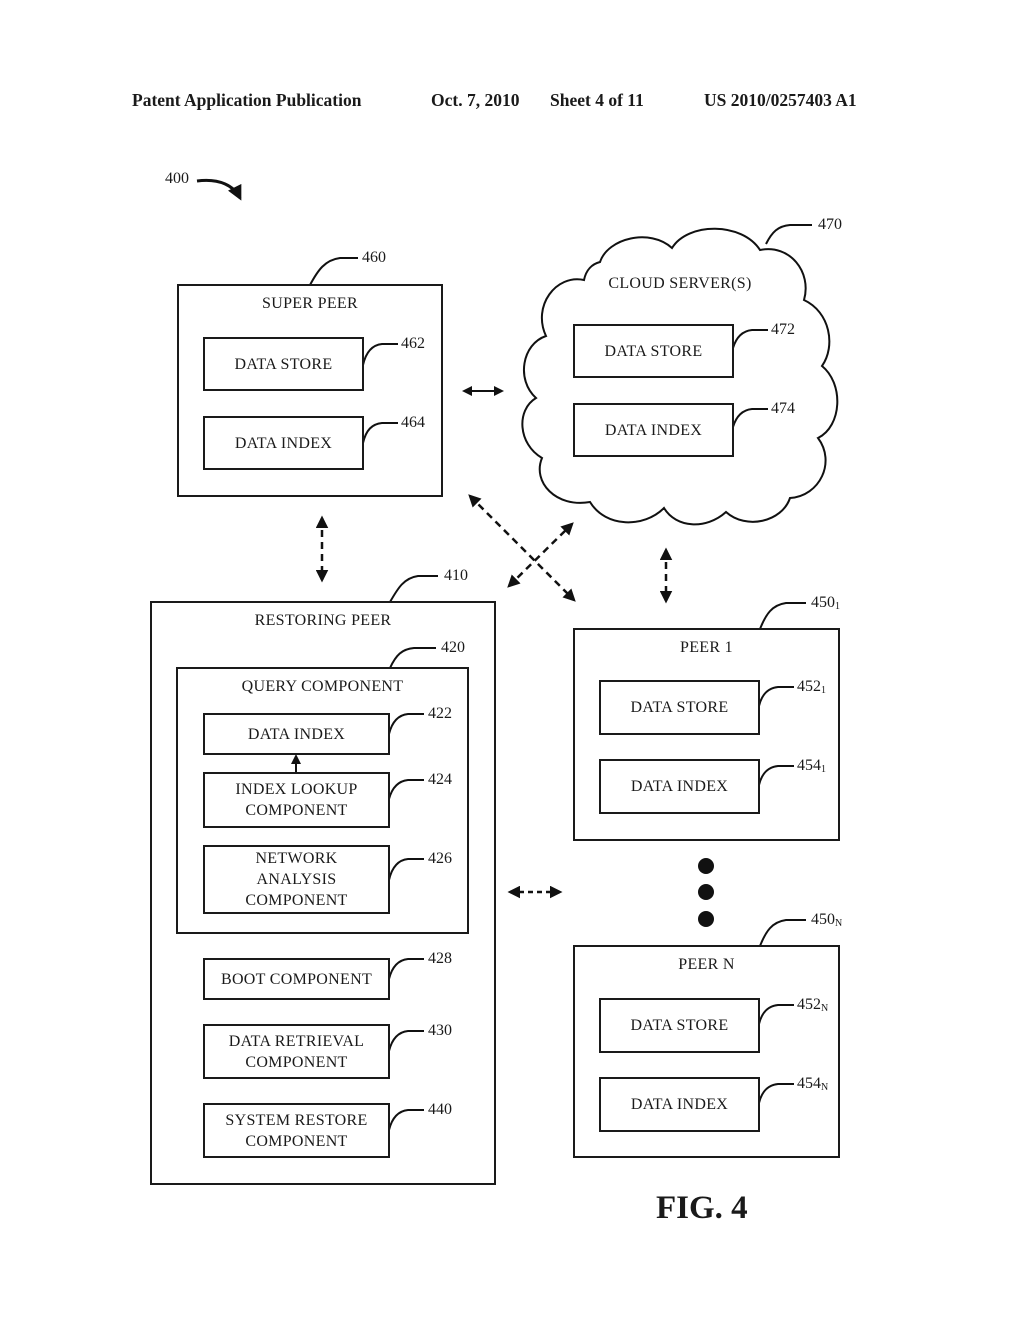 This screenshot has width=1024, height=1320. What do you see at coordinates (440, 713) in the screenshot?
I see `query-data-index-ref: 422` at bounding box center [440, 713].